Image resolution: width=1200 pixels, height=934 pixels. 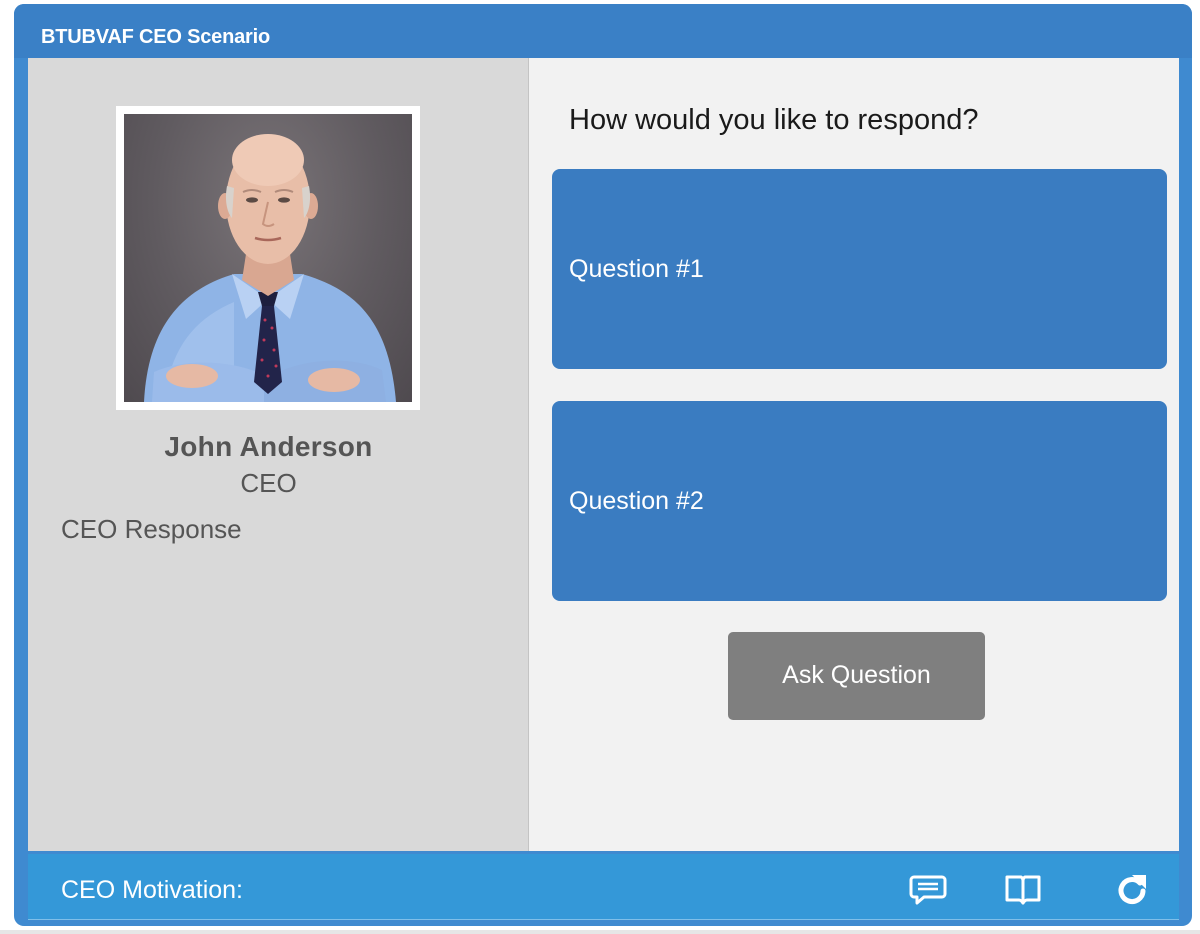 What do you see at coordinates (603, 887) in the screenshot?
I see `footer-bar: CEO Motivation:` at bounding box center [603, 887].